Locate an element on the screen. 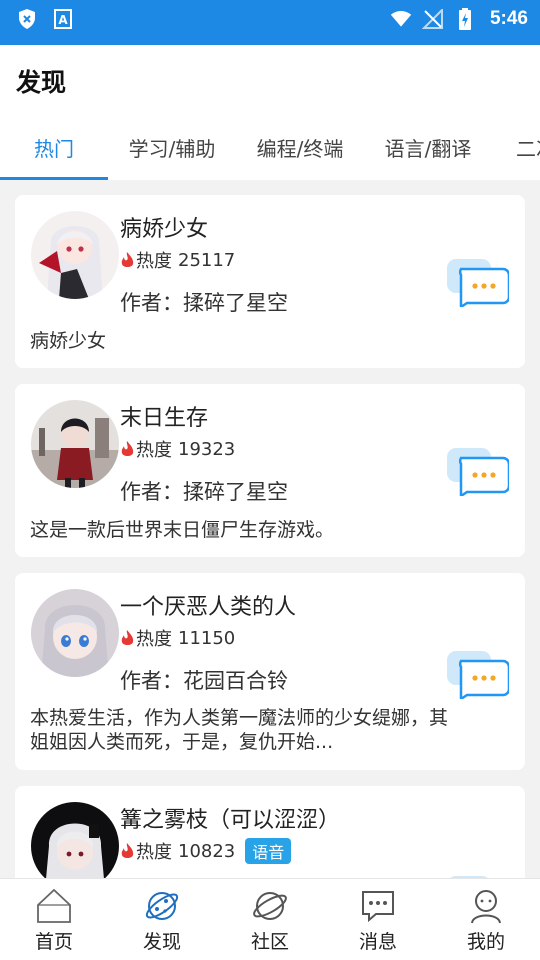  heat-row: 热度 10823 语音 is located at coordinates (206, 851).